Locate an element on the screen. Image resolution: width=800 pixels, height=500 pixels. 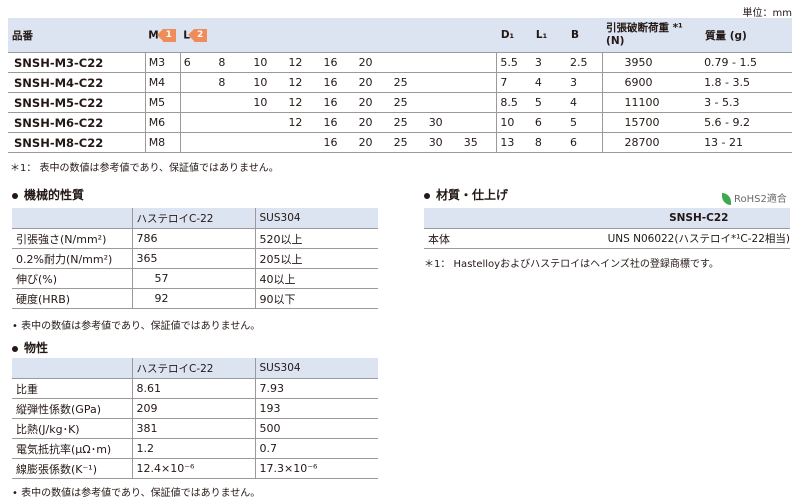
property-value: 7.93 is located at coordinates (316, 388).